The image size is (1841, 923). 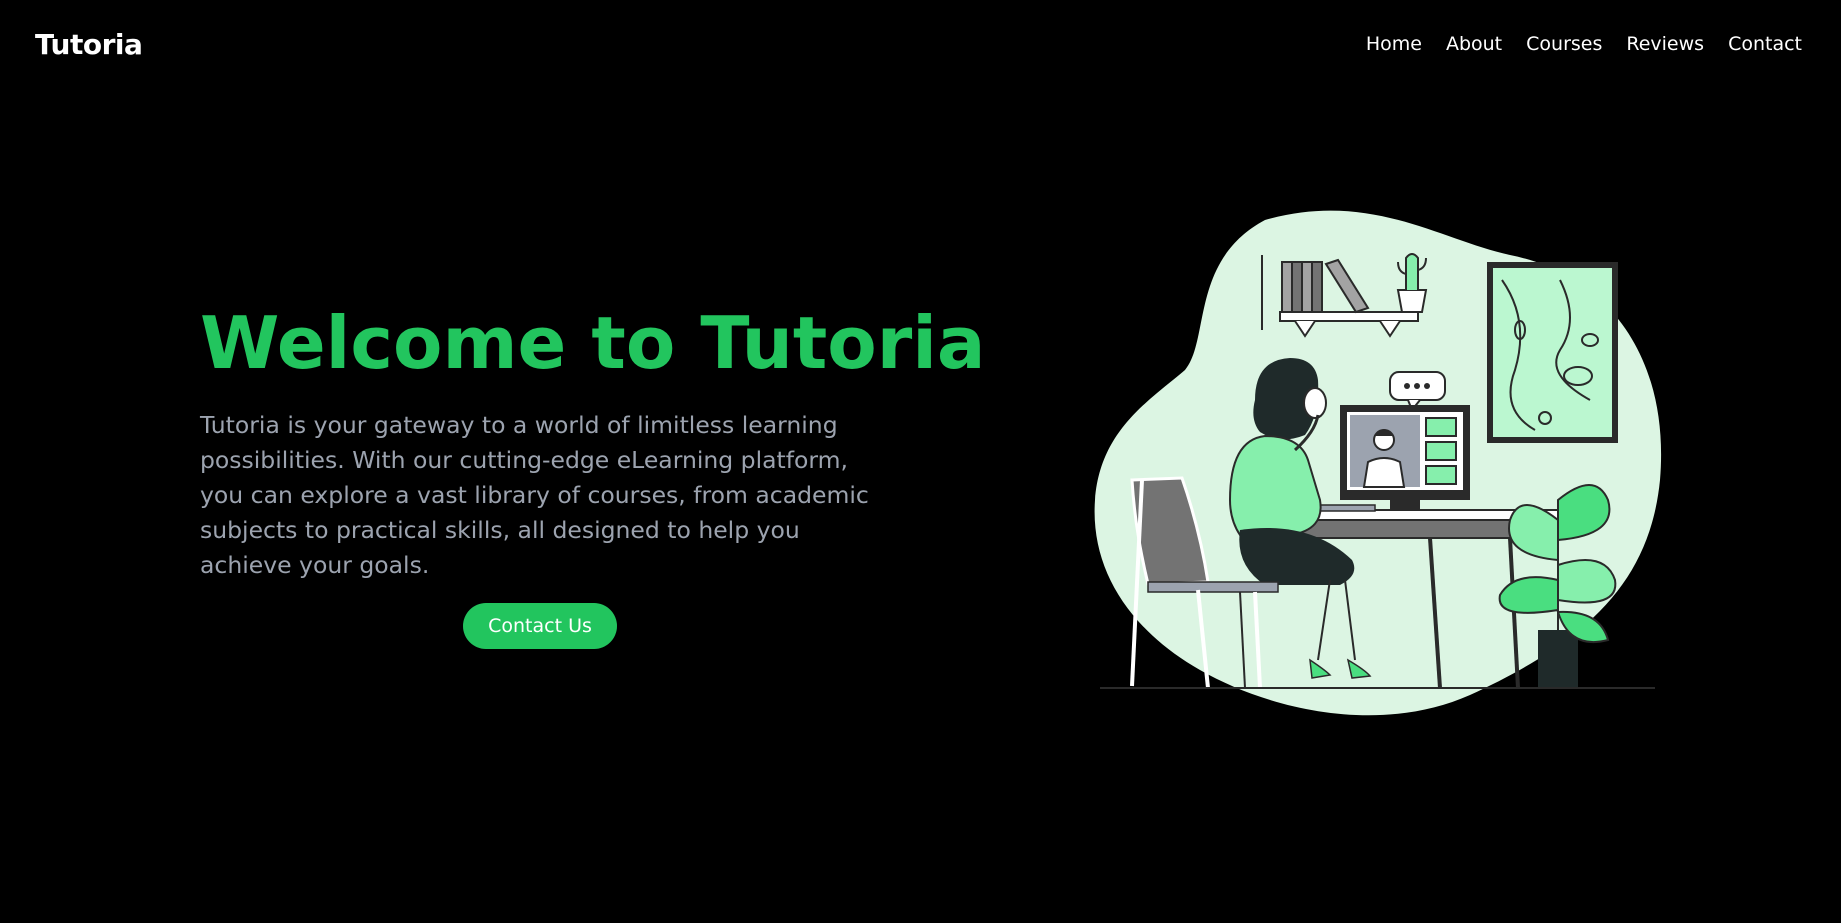 I want to click on nav-link-home: Home, so click(x=1394, y=44).